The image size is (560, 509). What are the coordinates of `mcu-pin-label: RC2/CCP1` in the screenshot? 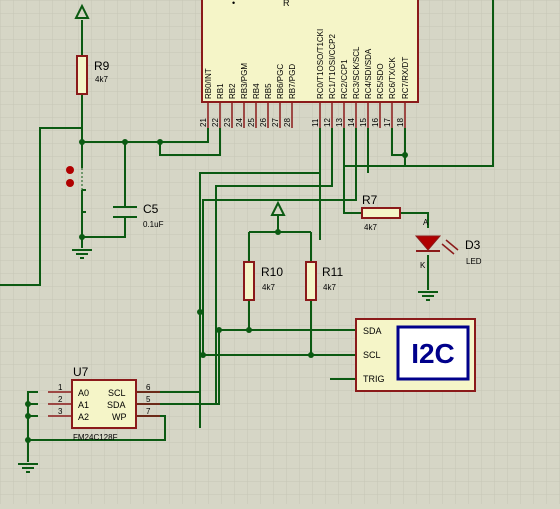 It's located at (344, 79).